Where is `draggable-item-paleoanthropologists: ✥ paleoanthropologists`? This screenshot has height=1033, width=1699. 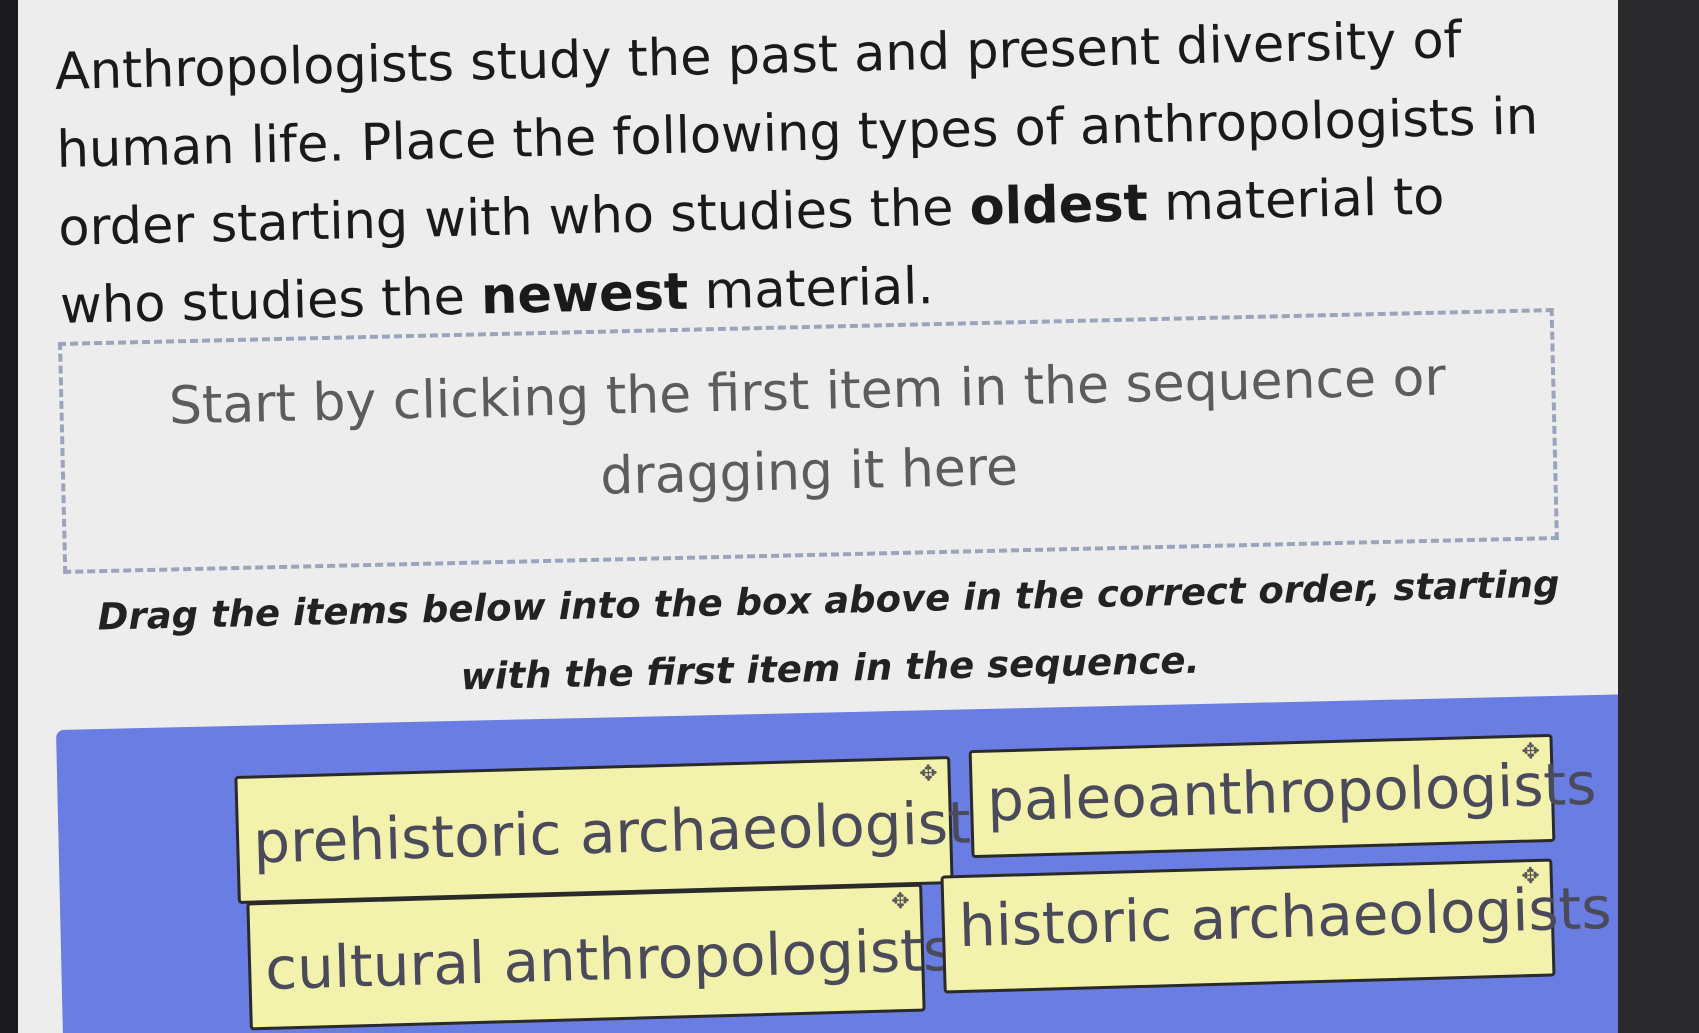 draggable-item-paleoanthropologists: ✥ paleoanthropologists is located at coordinates (1282, 796).